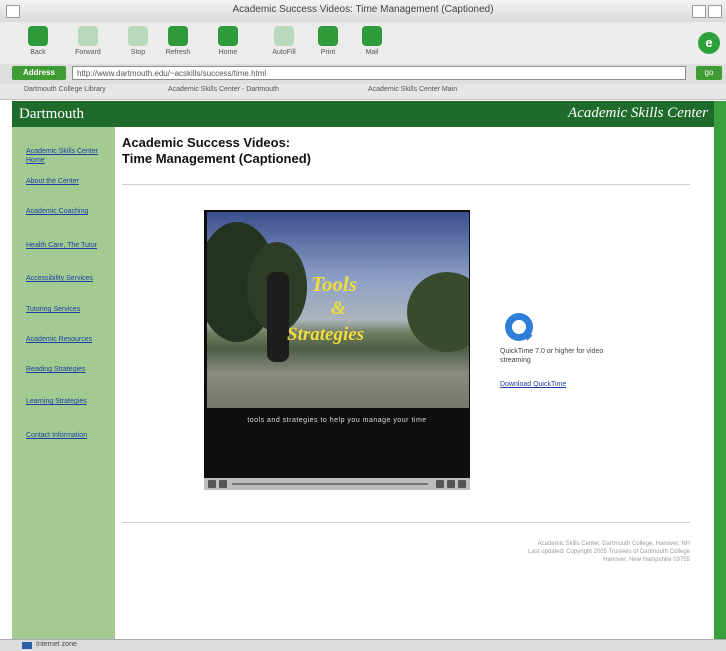 The height and width of the screenshot is (651, 726). I want to click on quicktime-download-link: Download QuickTime, so click(533, 384).